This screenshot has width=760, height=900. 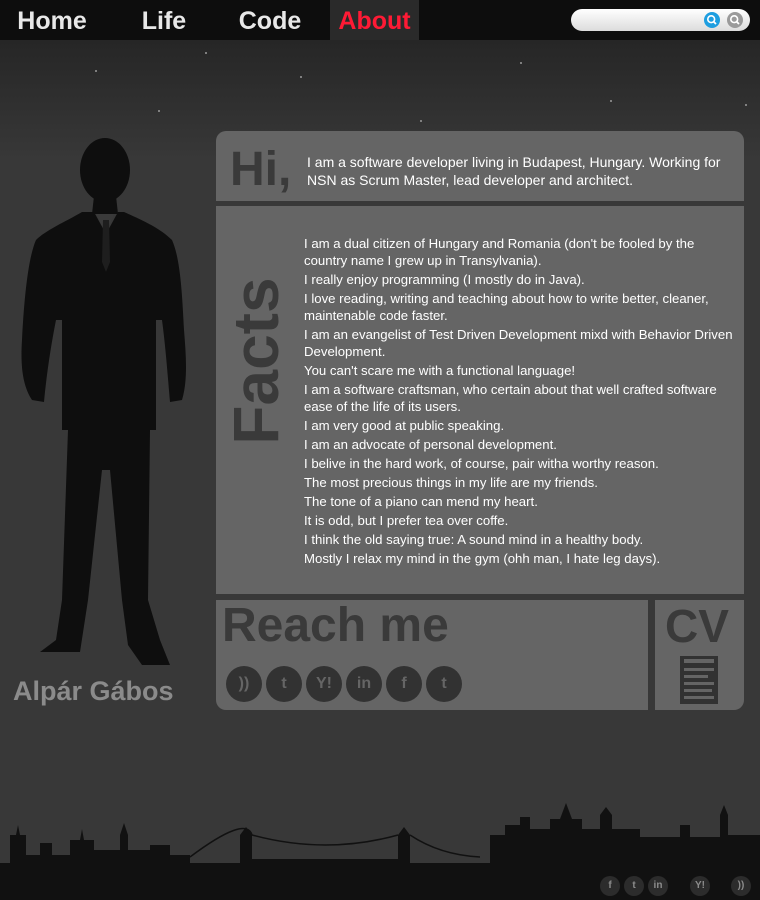 I want to click on fact-item: I am very good at public speaking., so click(x=404, y=425).